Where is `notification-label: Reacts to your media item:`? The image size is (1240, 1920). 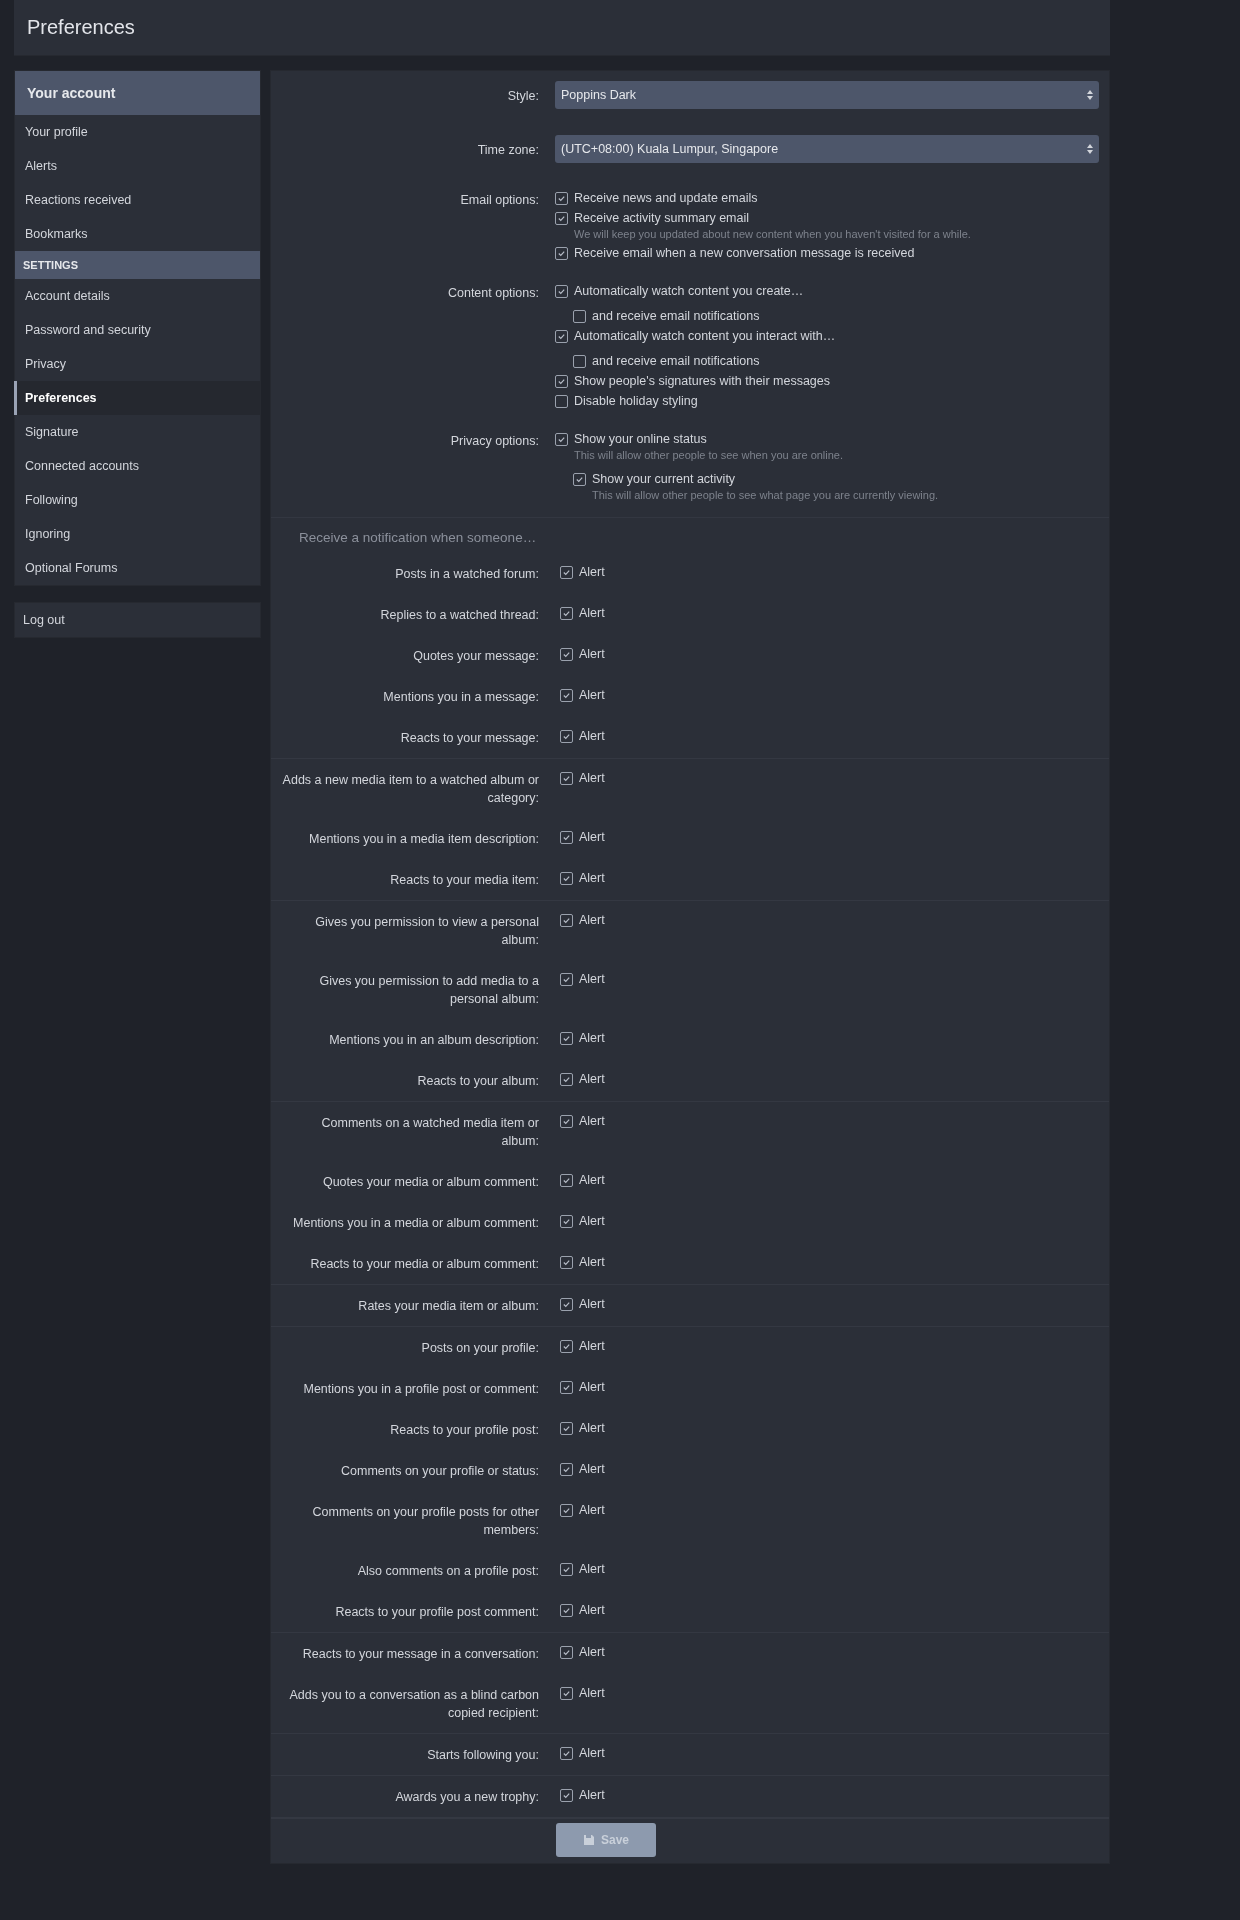 notification-label: Reacts to your media item: is located at coordinates (464, 880).